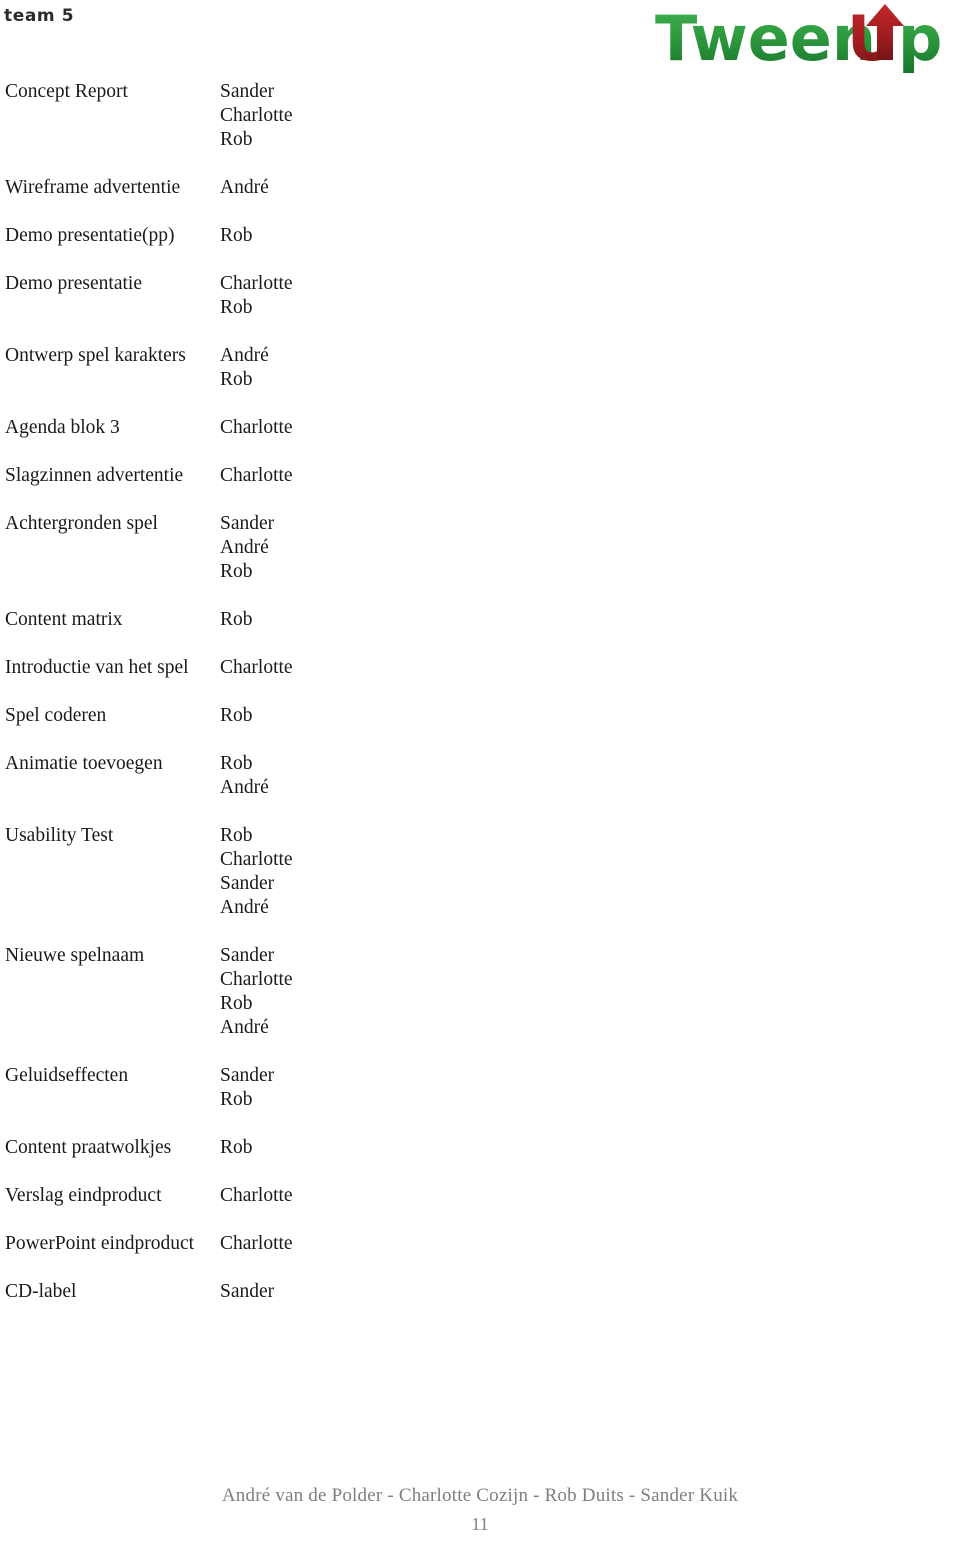 The height and width of the screenshot is (1555, 960). I want to click on task-members: Rob André, so click(455, 776).